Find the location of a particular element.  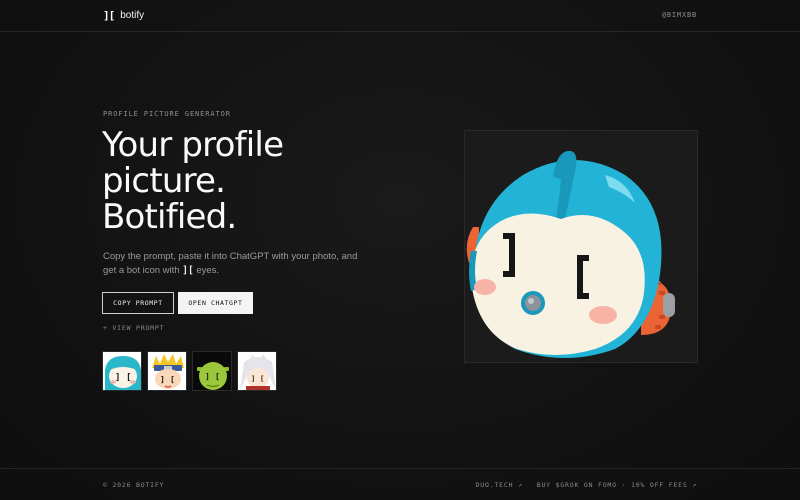

buy-grok-link: BUY $GROK ON FOMO · 10% OFF FEES ↗ is located at coordinates (617, 485).